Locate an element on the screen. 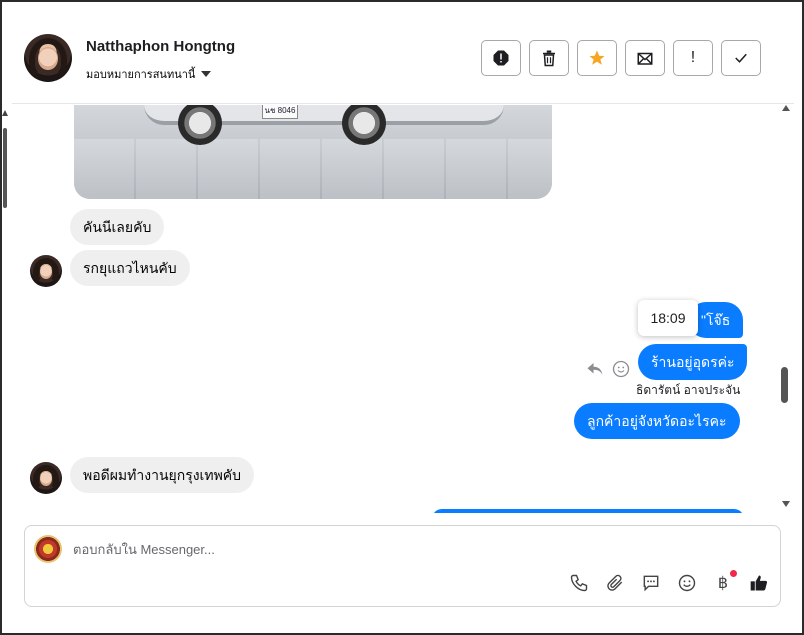 This screenshot has height=635, width=804. photo-floor is located at coordinates (313, 169).